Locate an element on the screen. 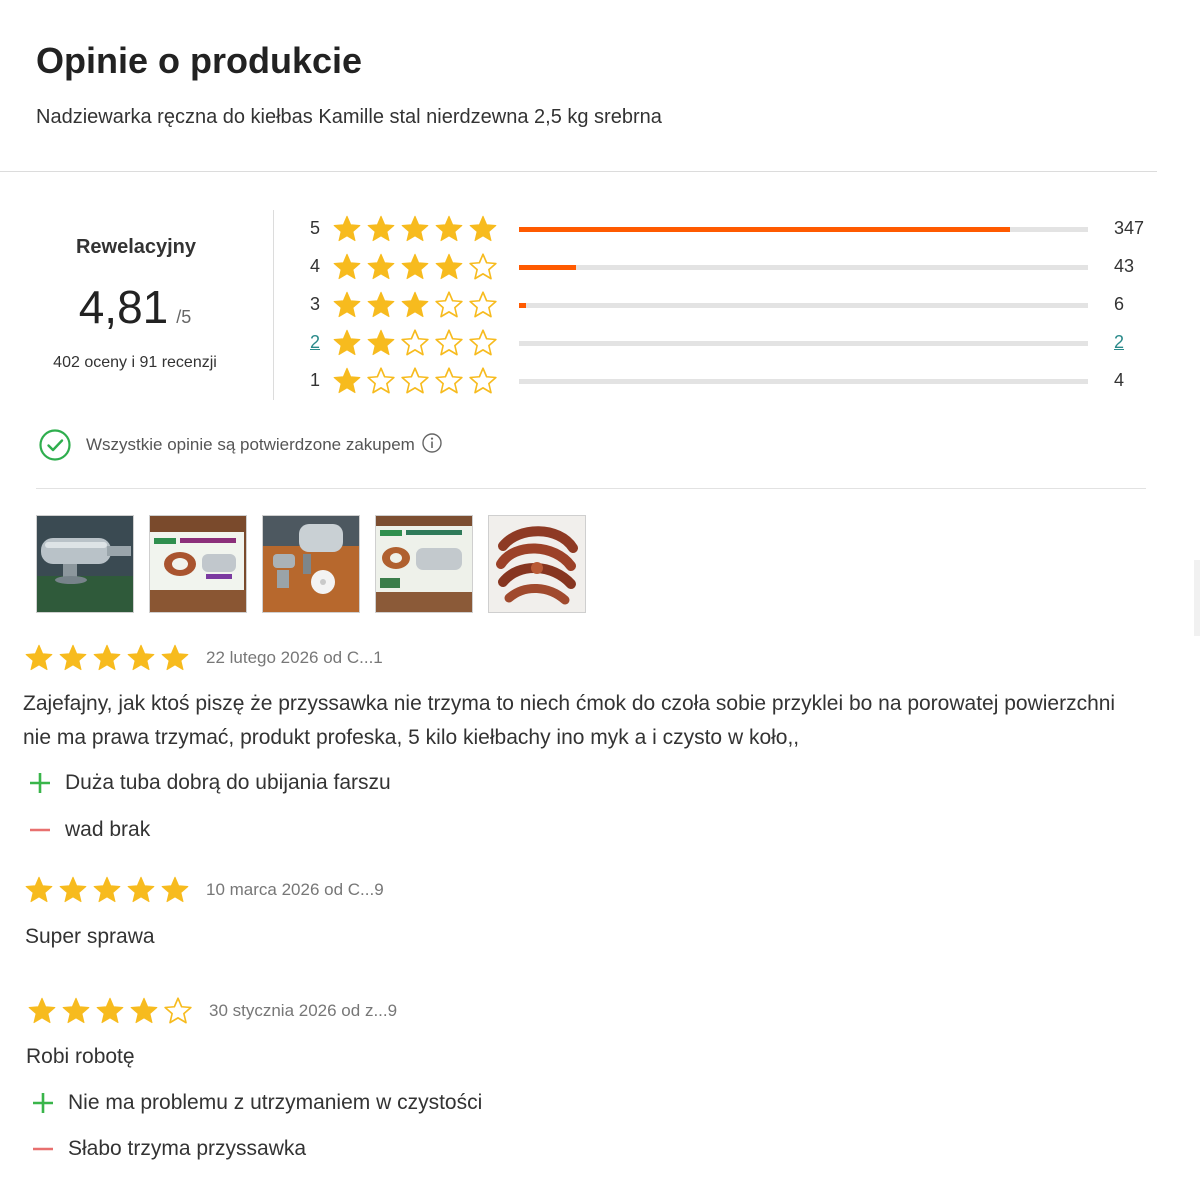 This screenshot has width=1200, height=1200. check-circle-icon is located at coordinates (55, 445).